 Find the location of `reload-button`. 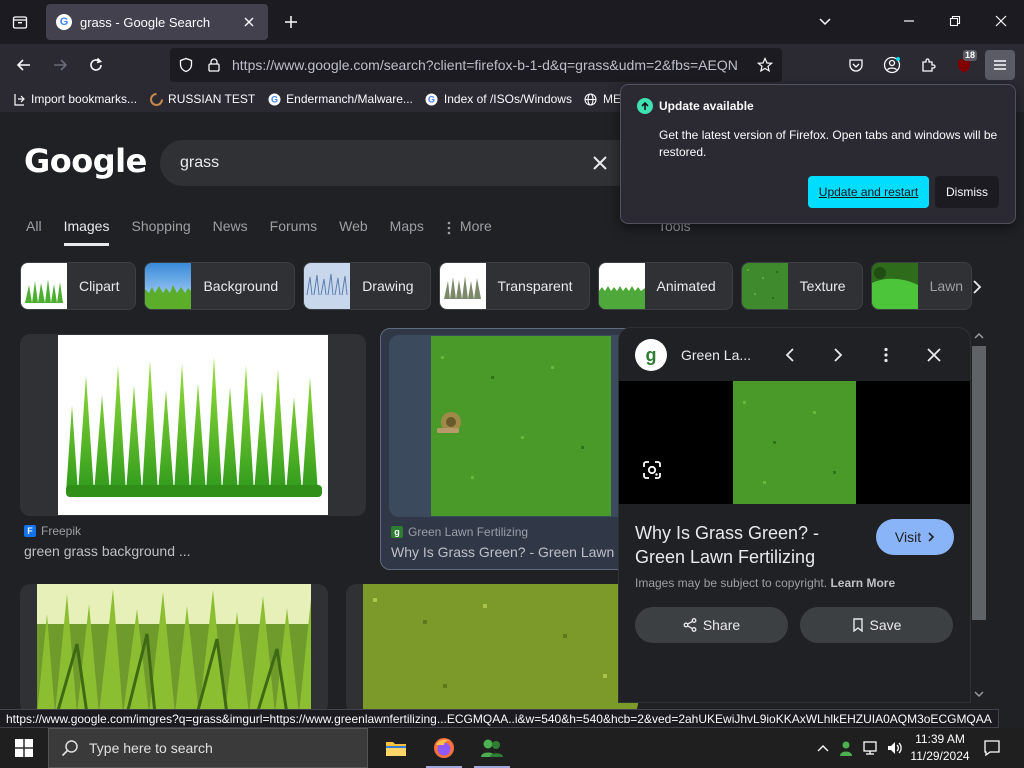

reload-button is located at coordinates (96, 65).